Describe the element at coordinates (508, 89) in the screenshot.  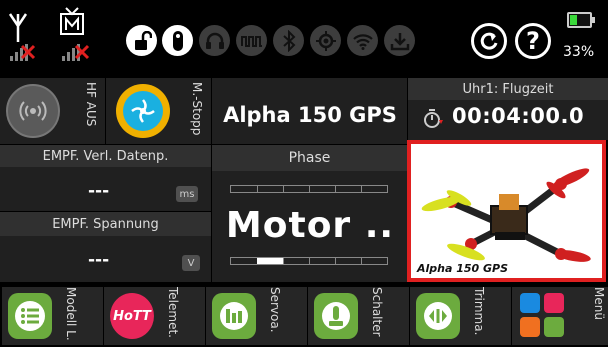
I see `timer-label: Uhr1: Flugzeit` at that location.